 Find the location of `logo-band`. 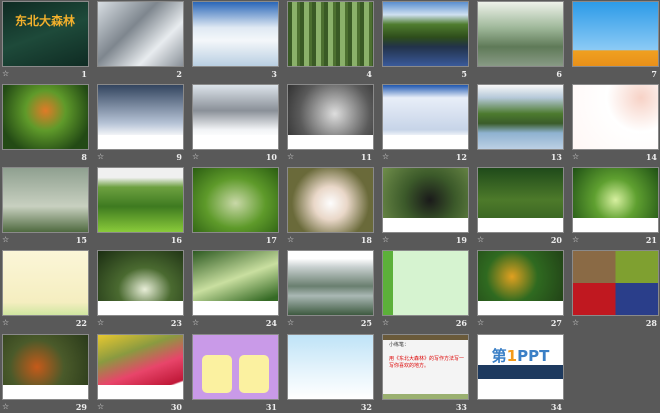

logo-band is located at coordinates (520, 372).